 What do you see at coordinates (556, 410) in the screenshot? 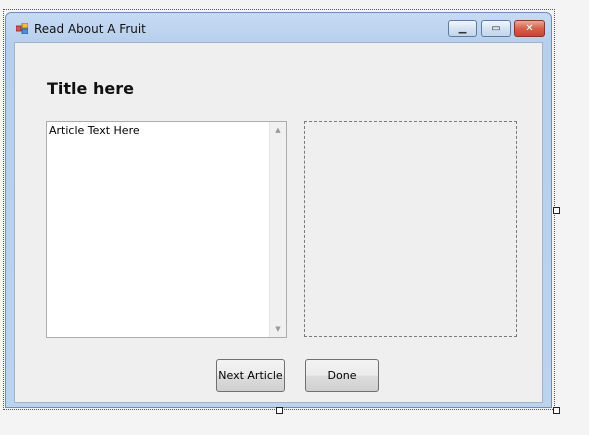
I see `resize-handle-corner` at bounding box center [556, 410].